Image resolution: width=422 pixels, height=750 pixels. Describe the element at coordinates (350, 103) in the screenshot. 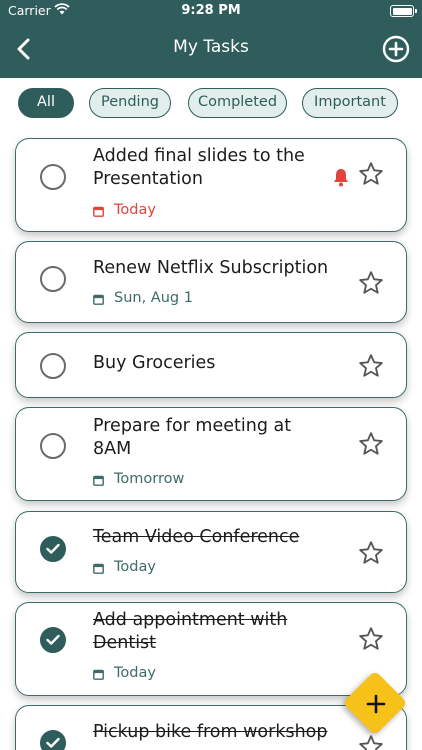

I see `filter-important: Important` at that location.